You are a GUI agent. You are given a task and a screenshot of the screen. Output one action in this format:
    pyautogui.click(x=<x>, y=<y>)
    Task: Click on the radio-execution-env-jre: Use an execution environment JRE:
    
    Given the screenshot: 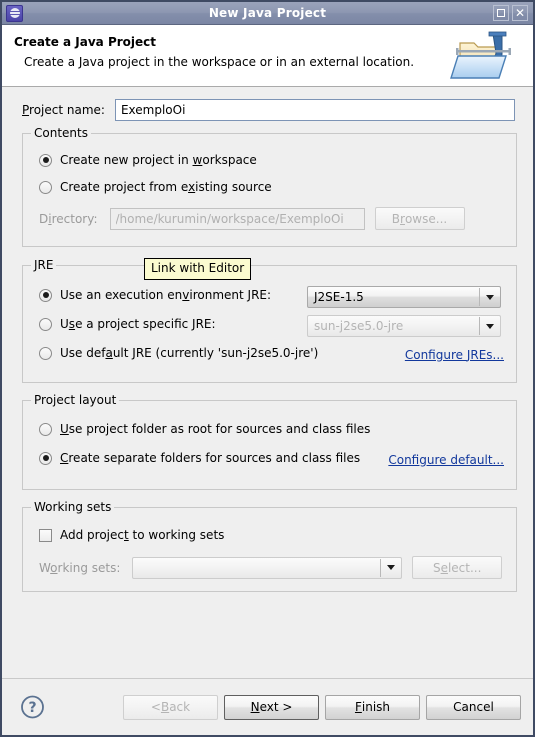 What is the action you would take?
    pyautogui.click(x=155, y=295)
    